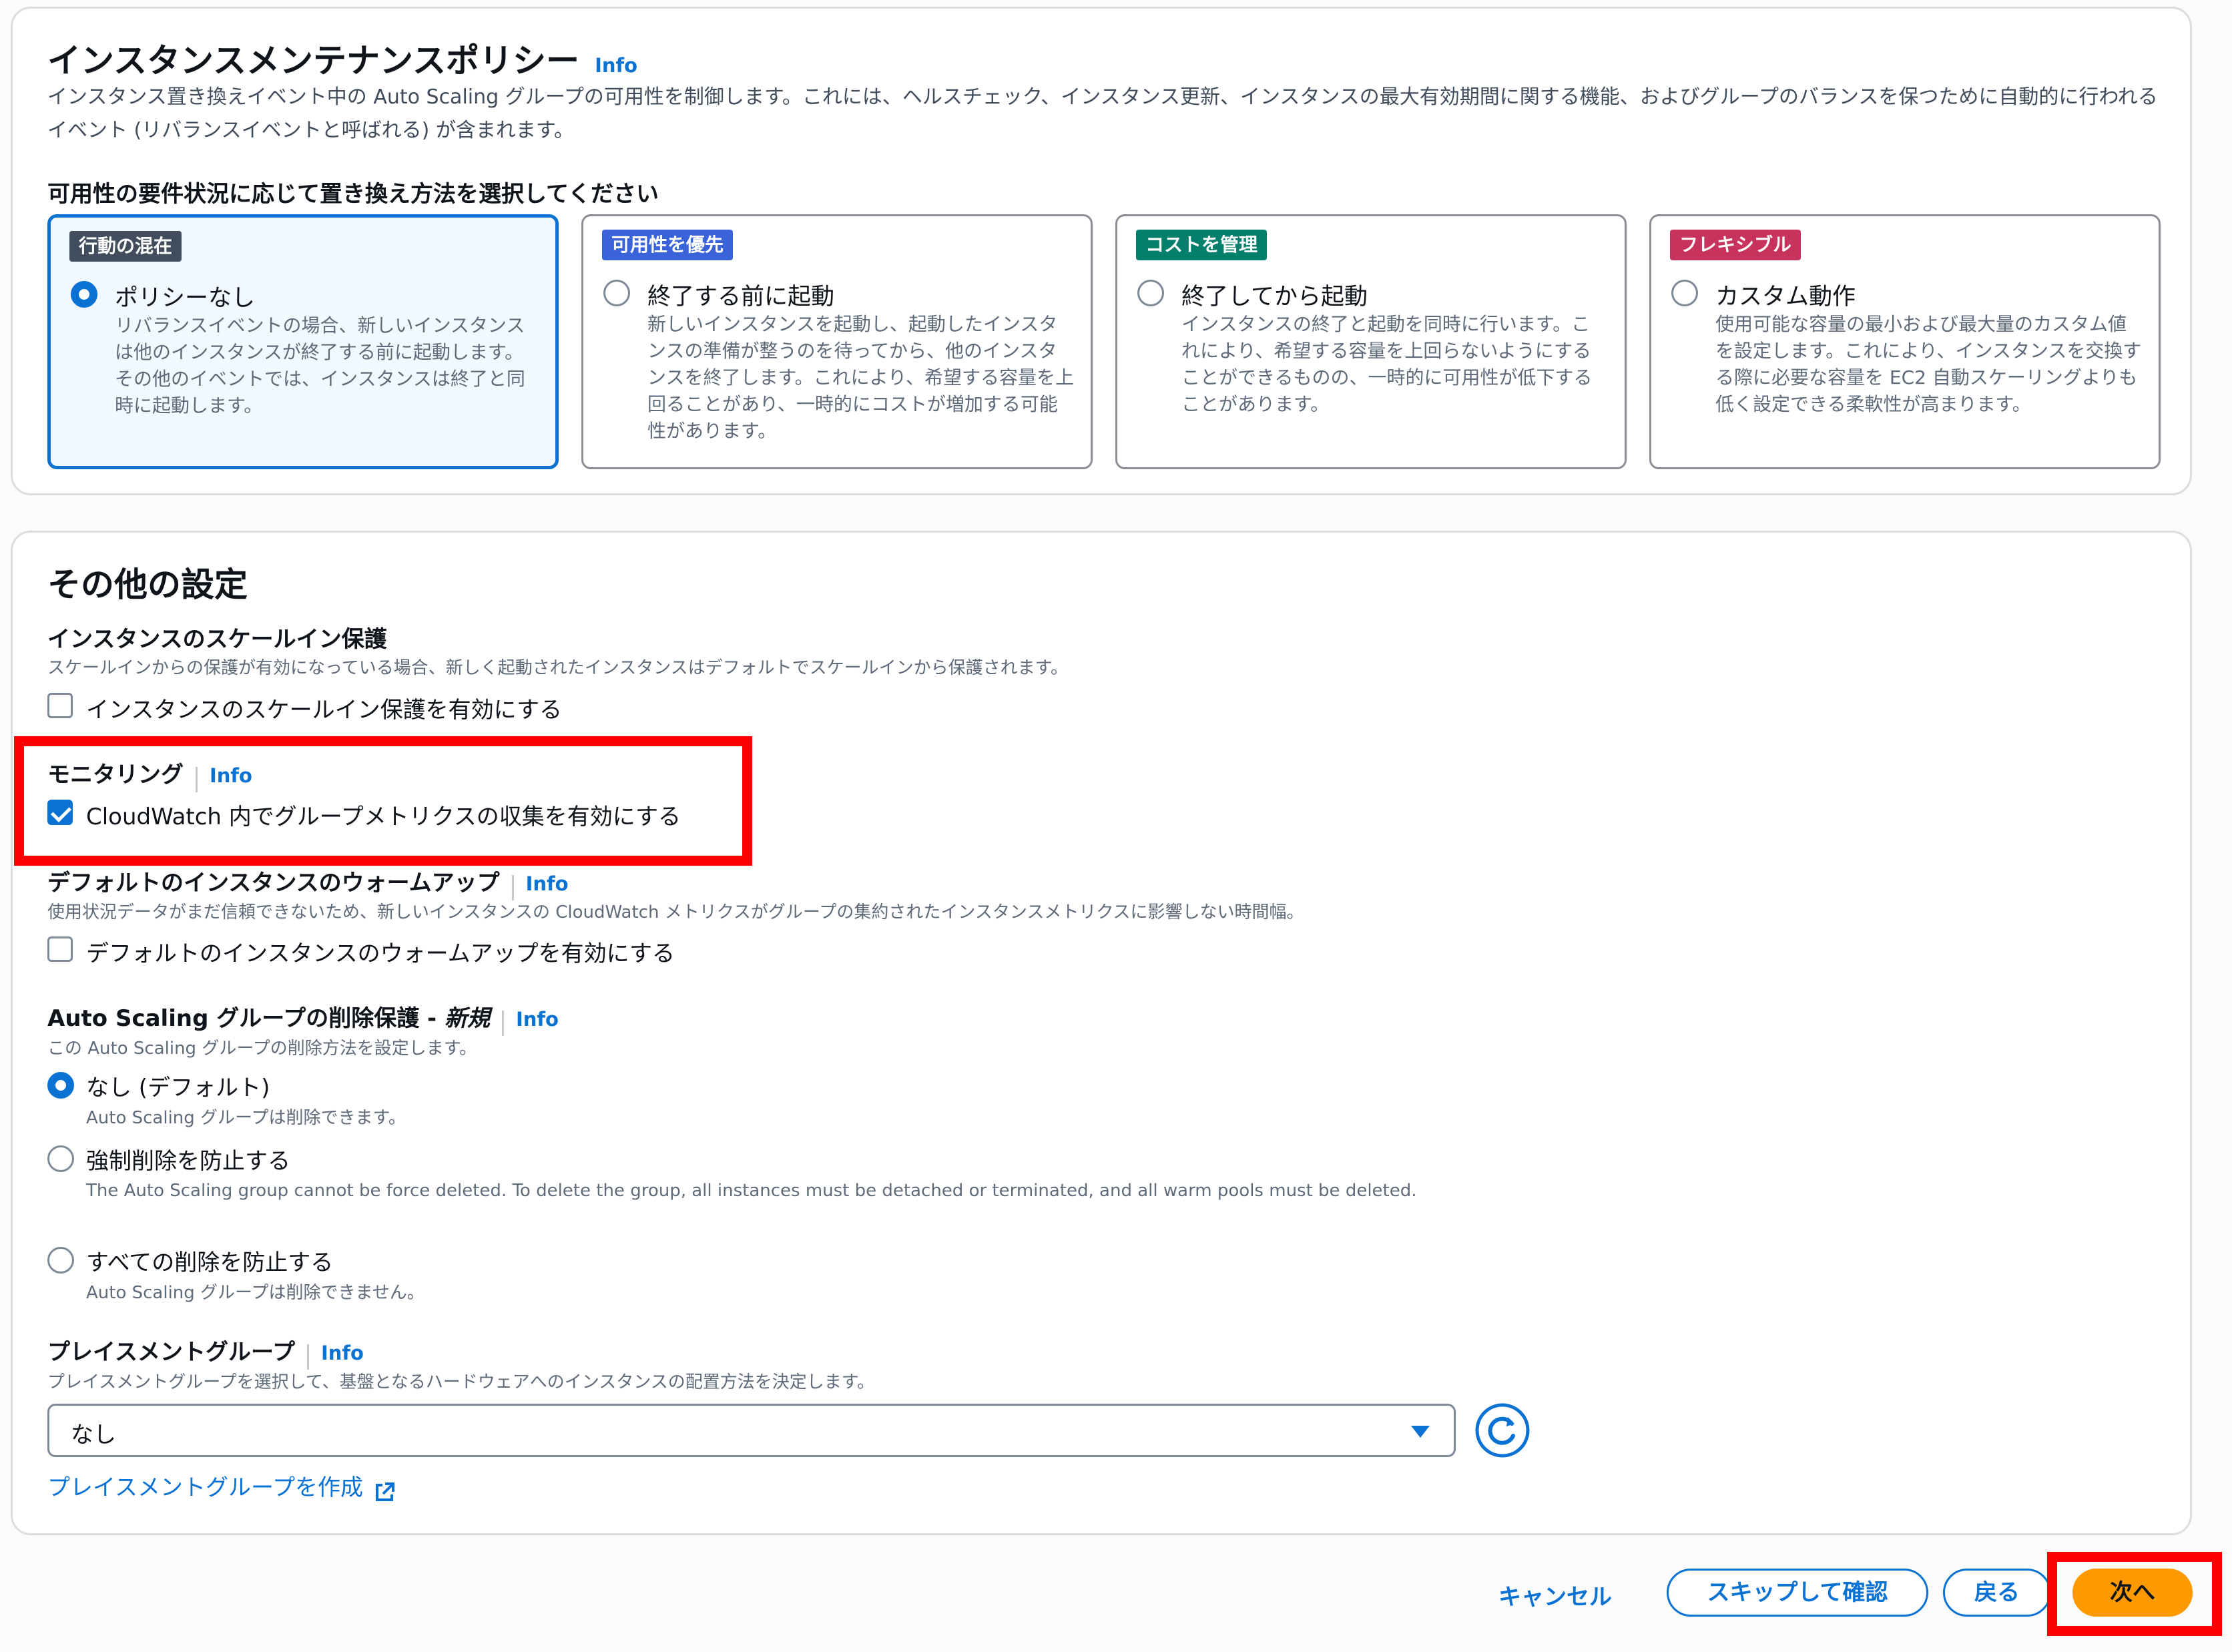 This screenshot has width=2232, height=1652. What do you see at coordinates (741, 297) in the screenshot?
I see `card-title: 終了する前に起動` at bounding box center [741, 297].